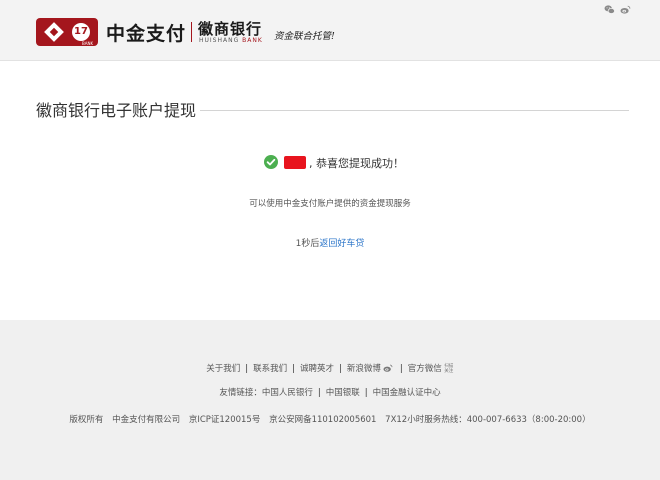 This screenshot has height=480, width=660. I want to click on check-circle-icon, so click(271, 162).